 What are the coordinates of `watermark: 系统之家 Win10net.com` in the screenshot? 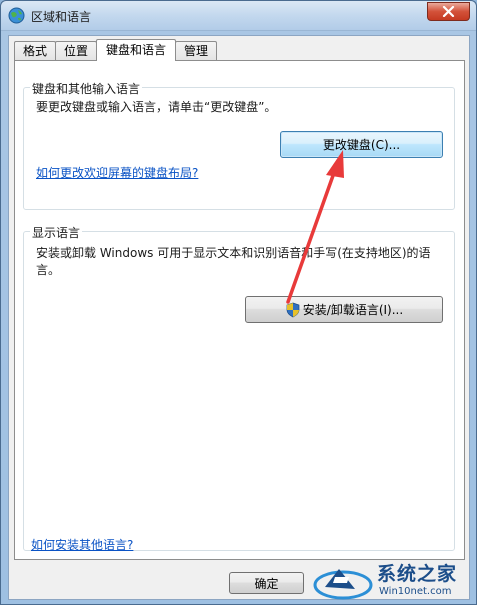 It's located at (393, 581).